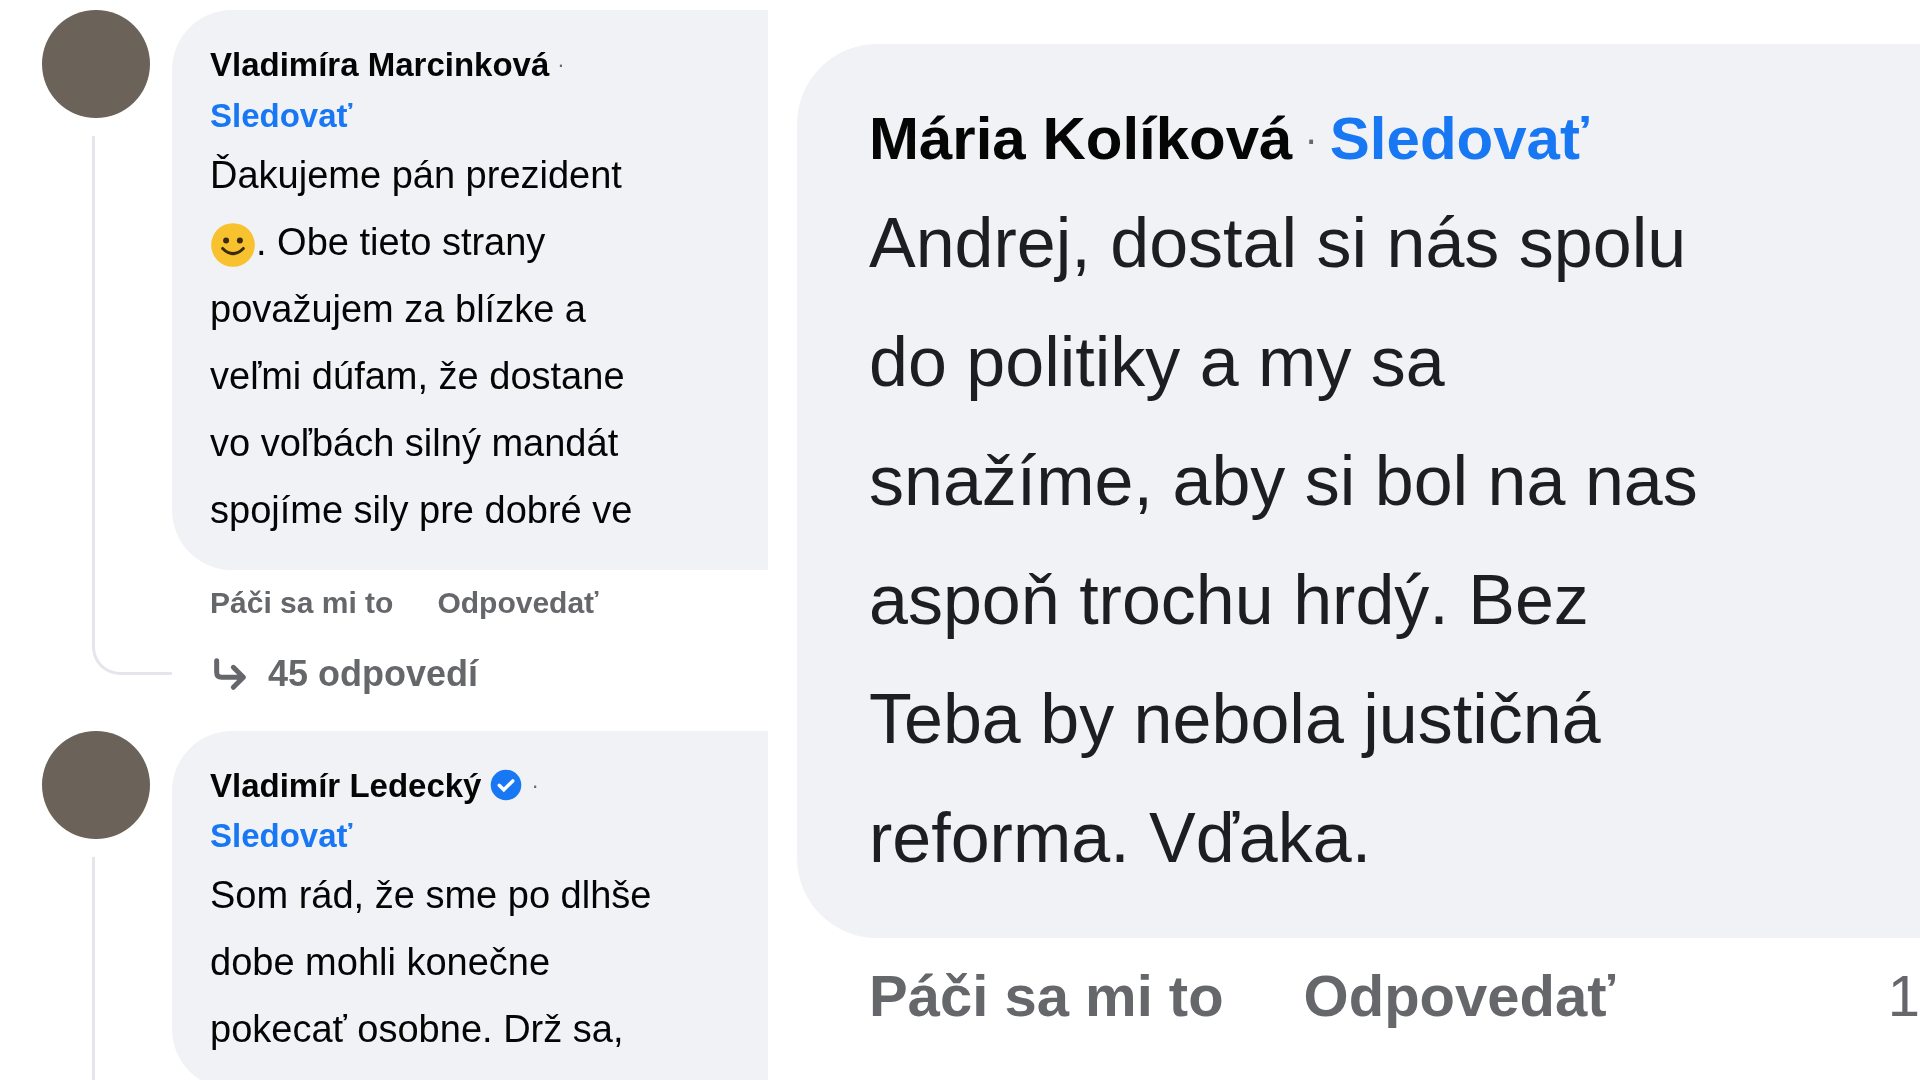  I want to click on author-name: Mária Kolíková, so click(1081, 139).